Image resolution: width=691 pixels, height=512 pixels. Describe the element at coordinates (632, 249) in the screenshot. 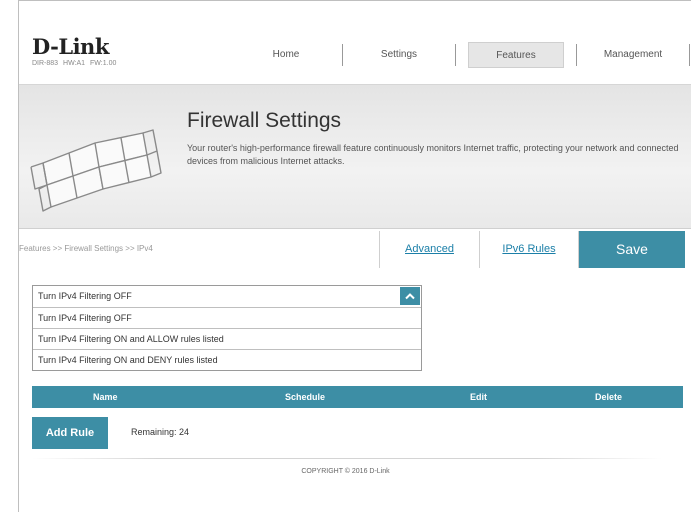

I see `save-button: Save` at that location.